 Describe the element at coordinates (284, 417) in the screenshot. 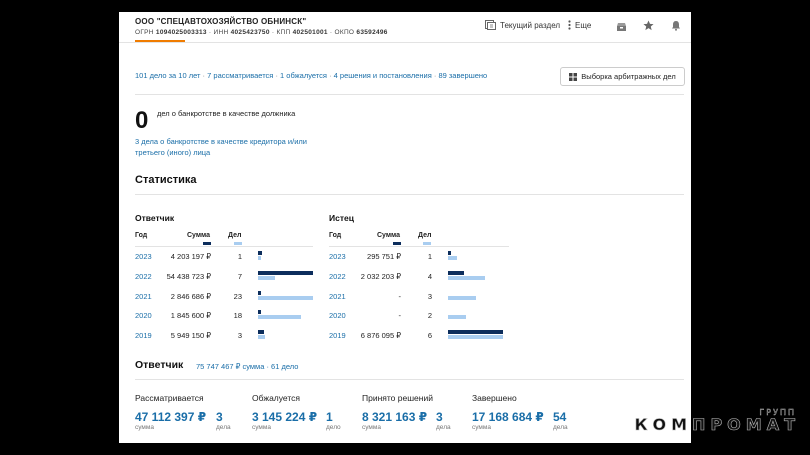

I see `stat-appealed-sum: 3 145 224 ₽` at that location.